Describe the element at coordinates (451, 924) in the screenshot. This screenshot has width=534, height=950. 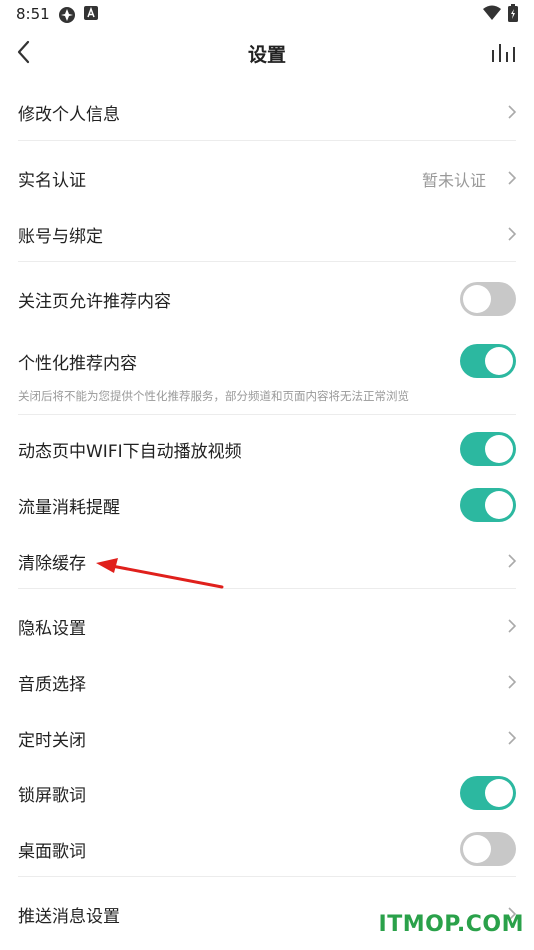
I see `watermark: ITMOP.COM` at that location.